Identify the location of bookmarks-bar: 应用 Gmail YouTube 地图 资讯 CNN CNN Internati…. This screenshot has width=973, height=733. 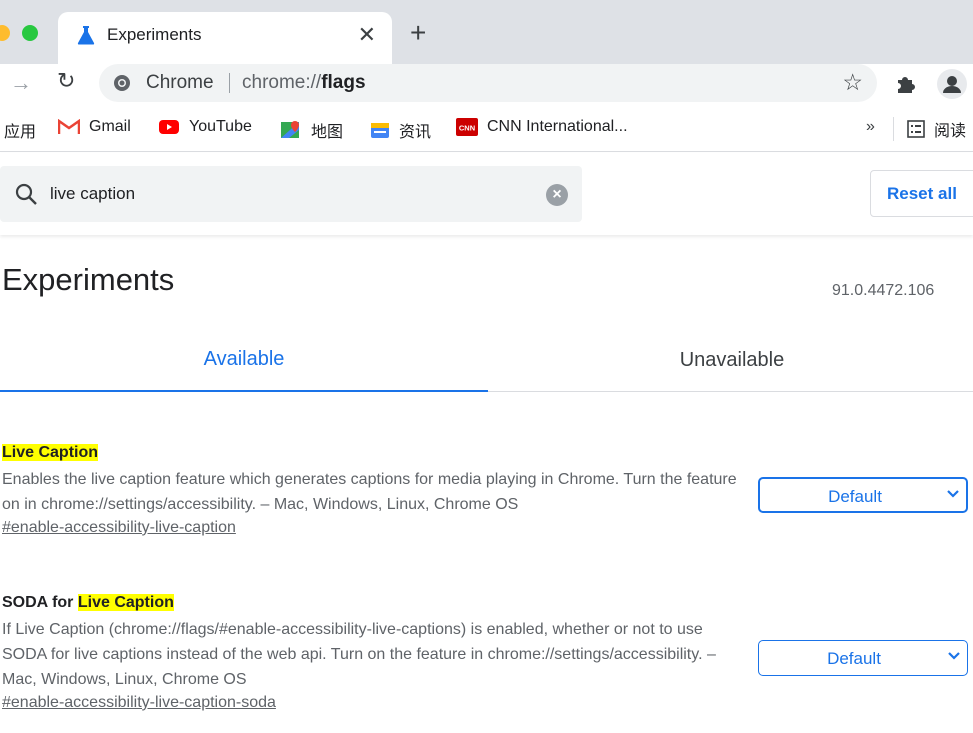
(486, 128).